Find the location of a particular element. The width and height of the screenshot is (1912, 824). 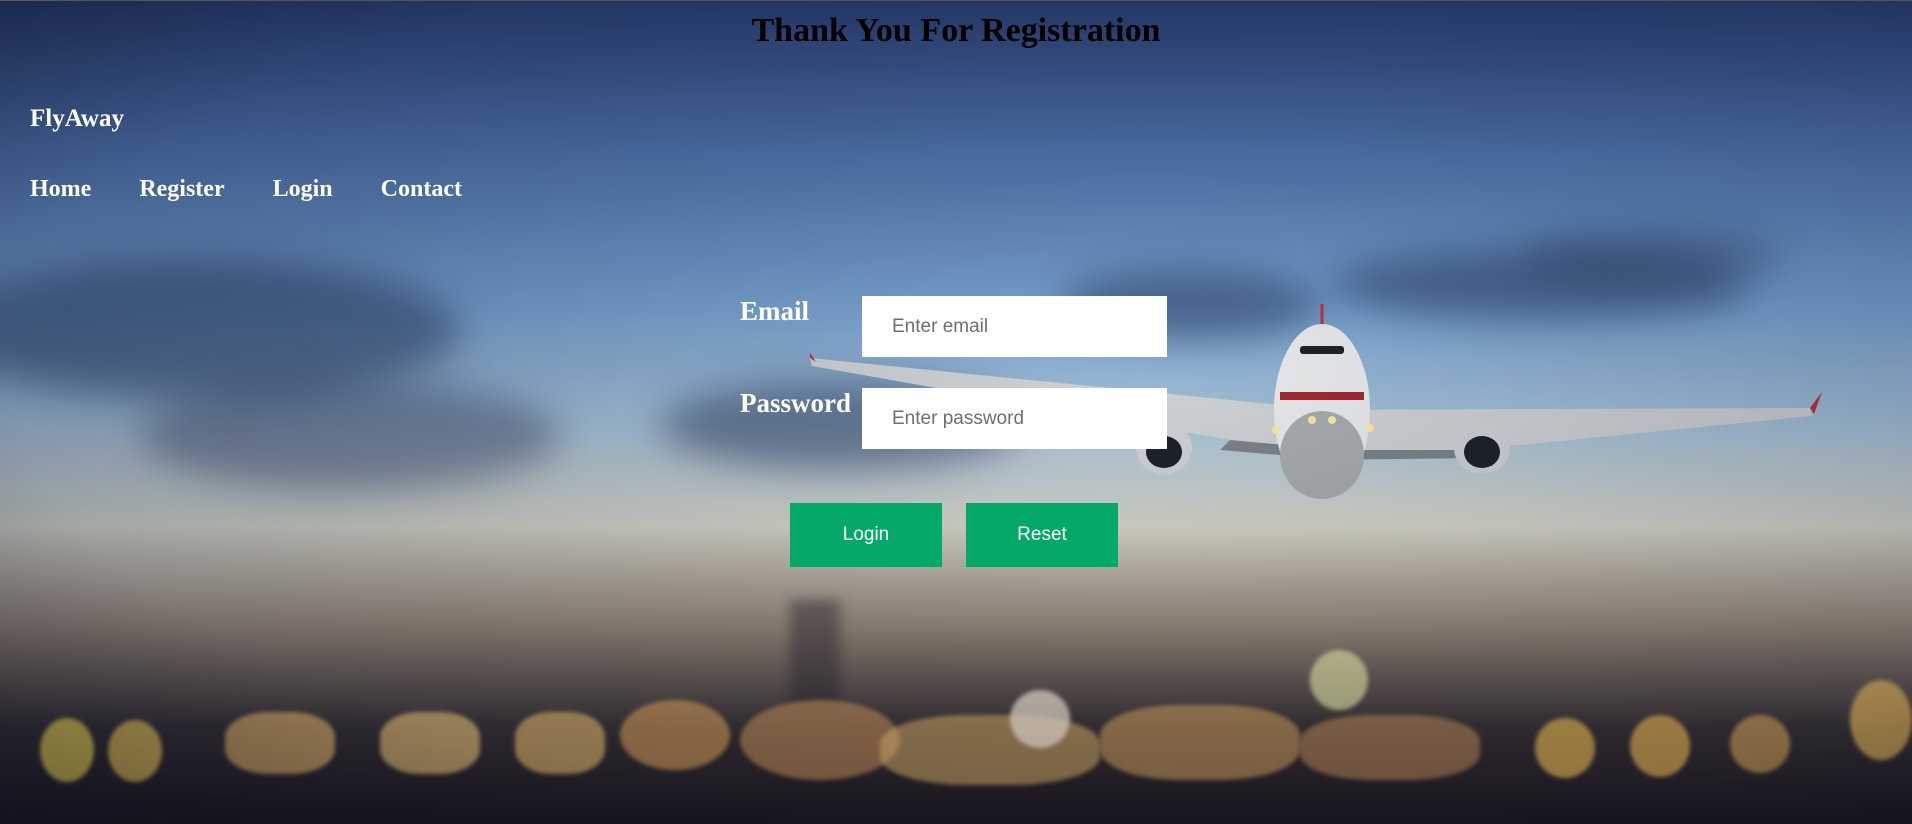

page-title: Thank You For Registration is located at coordinates (956, 30).